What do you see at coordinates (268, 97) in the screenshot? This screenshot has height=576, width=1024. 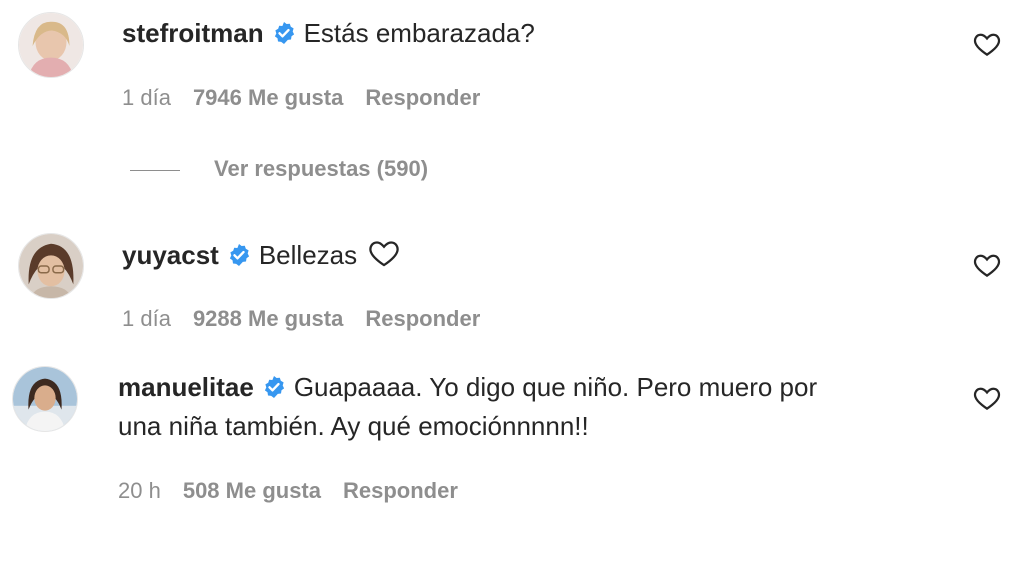 I see `likes-count: 7946 Me gusta` at bounding box center [268, 97].